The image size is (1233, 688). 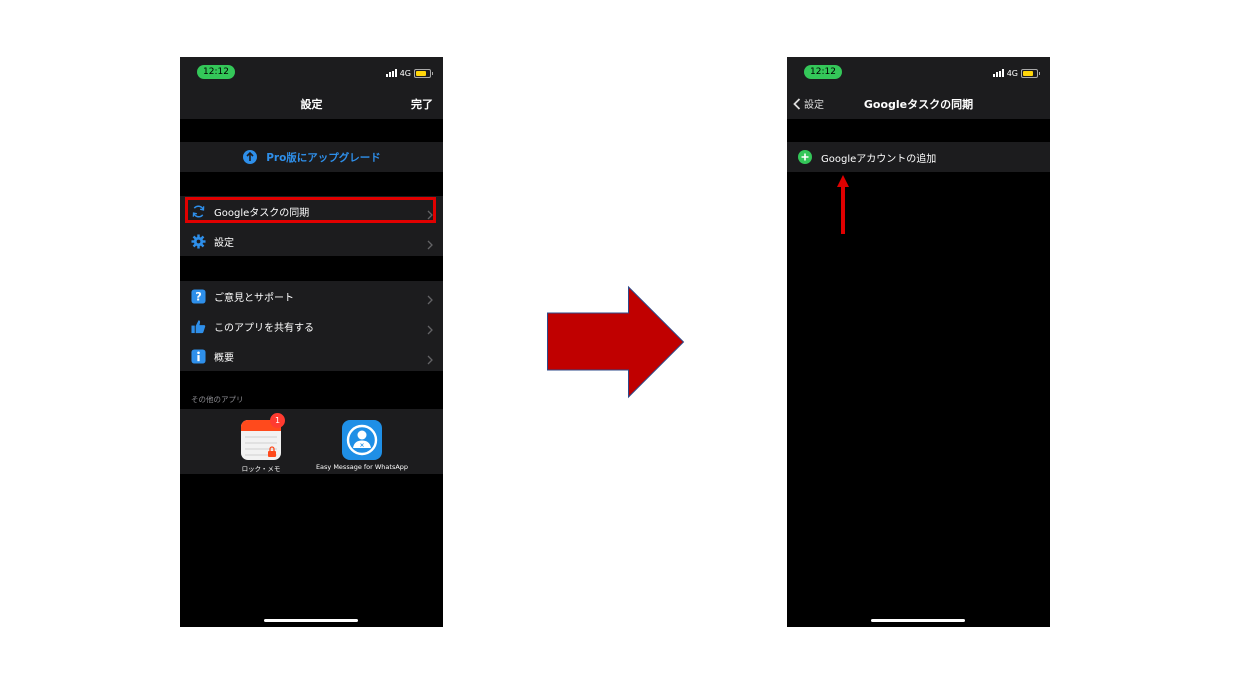 I want to click on add-circle-icon, so click(x=805, y=157).